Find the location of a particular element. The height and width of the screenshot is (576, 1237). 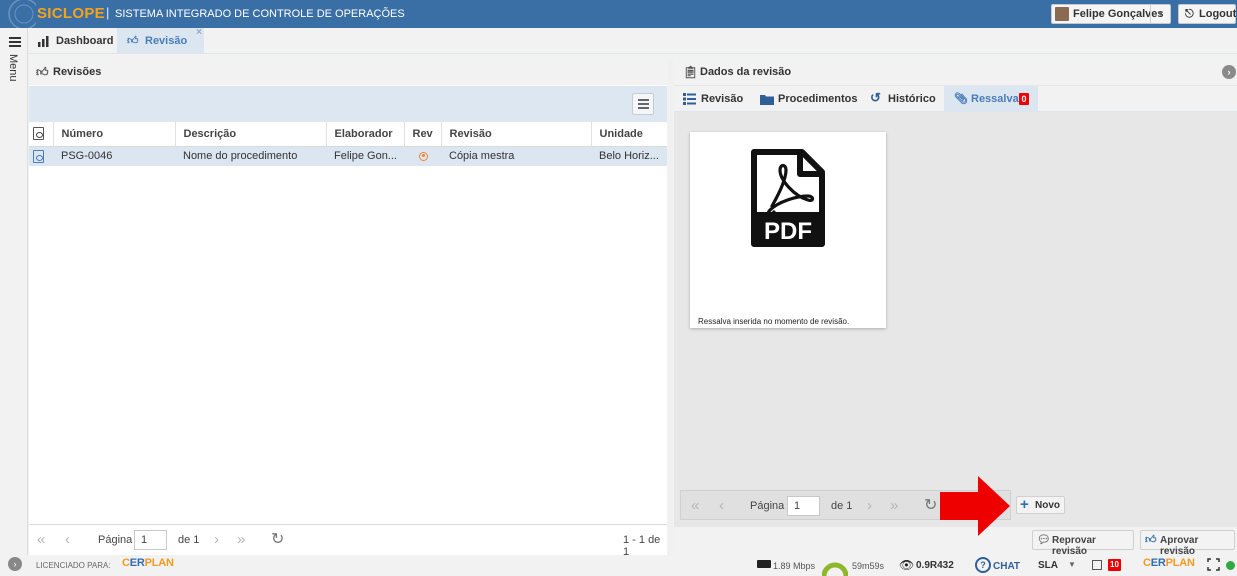

pdf-badge: PDF is located at coordinates (788, 231).